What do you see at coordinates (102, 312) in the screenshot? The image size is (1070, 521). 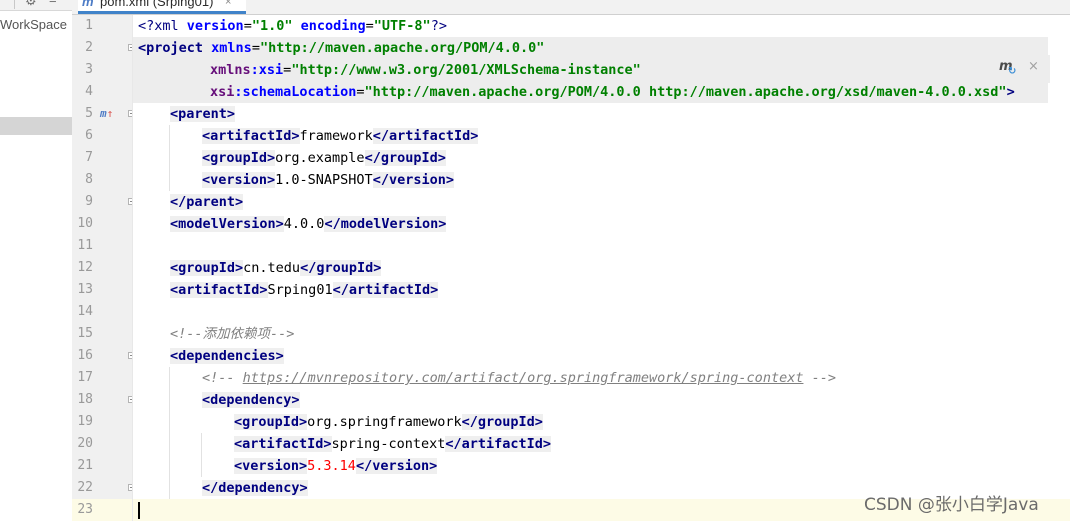 I see `gutter-line: 14` at bounding box center [102, 312].